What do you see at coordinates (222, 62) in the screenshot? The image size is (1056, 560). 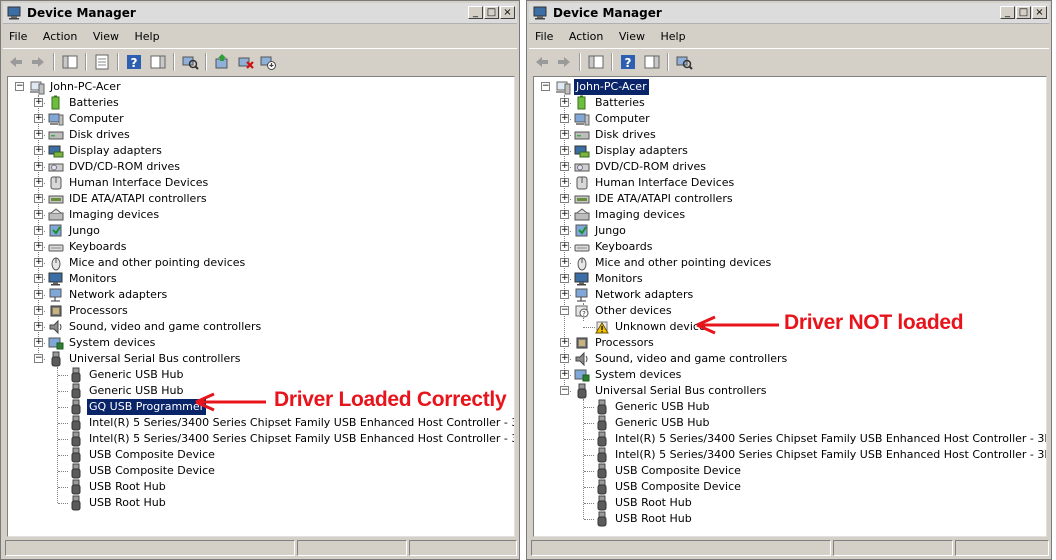 I see `update-driver-icon` at bounding box center [222, 62].